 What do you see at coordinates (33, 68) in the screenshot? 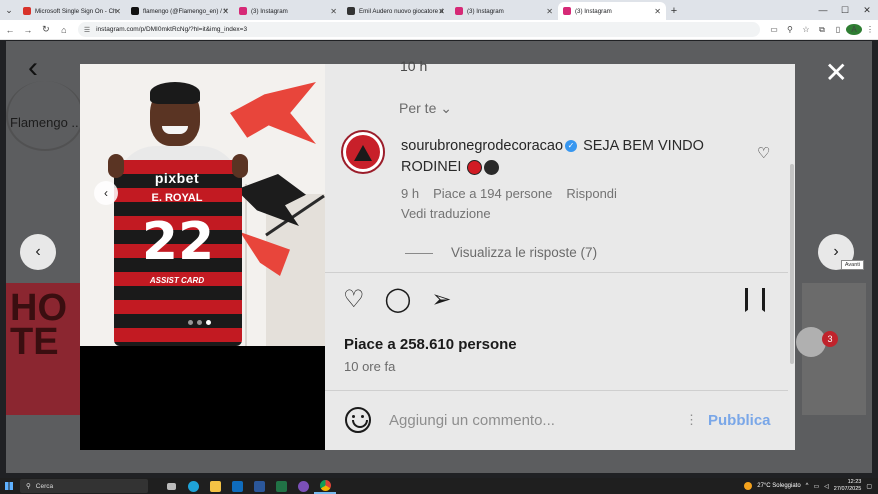
I see `background-back-icon: ‹` at bounding box center [33, 68].